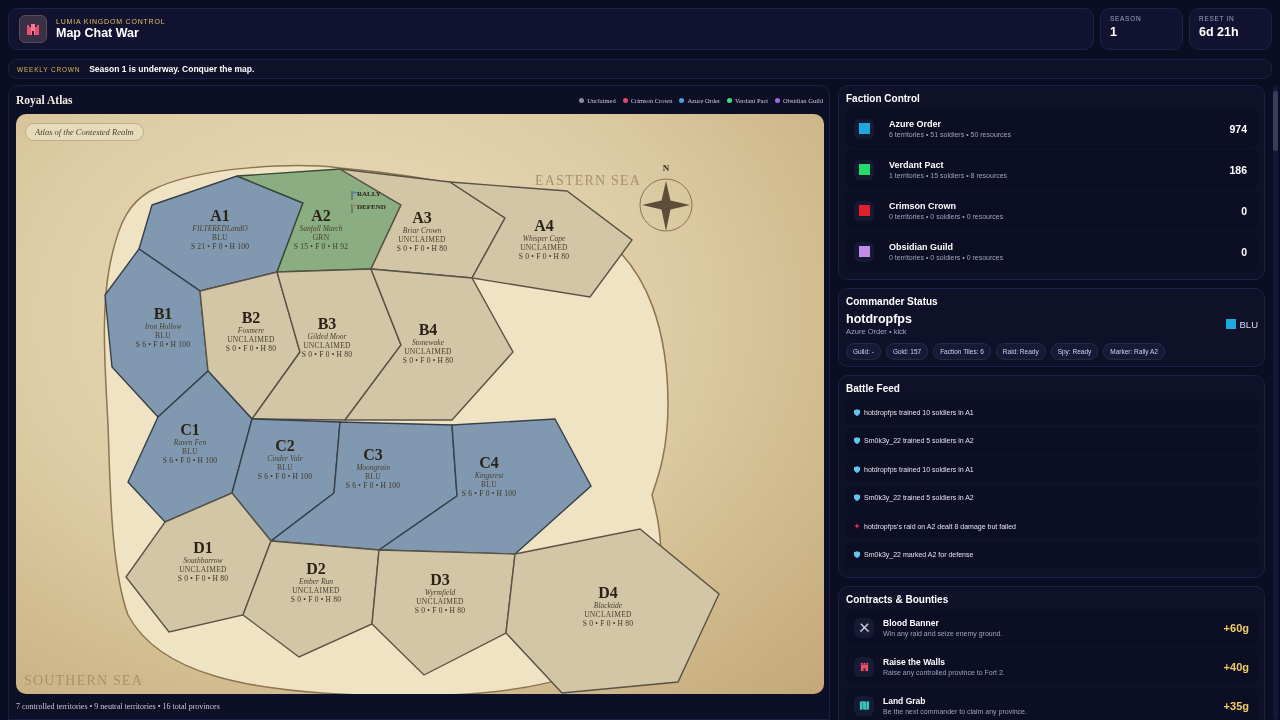 This screenshot has height=720, width=1280. I want to click on territory-code: C1, so click(190, 429).